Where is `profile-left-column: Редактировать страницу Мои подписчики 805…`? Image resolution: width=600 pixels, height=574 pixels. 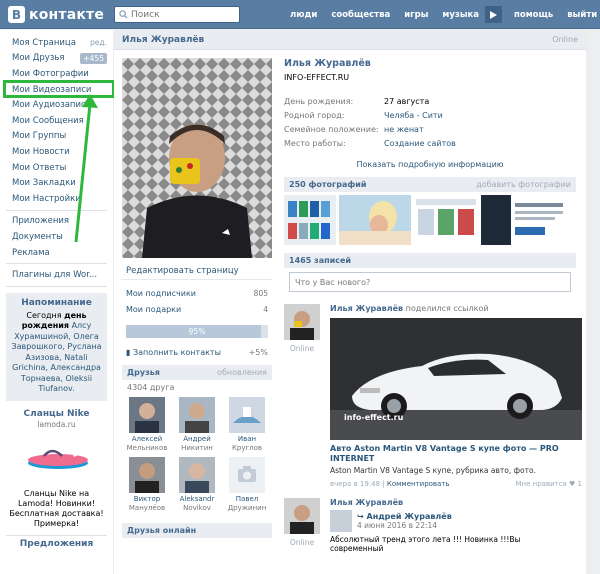
profile-left-column: Редактировать страницу Мои подписчики 805… is located at coordinates (197, 400).